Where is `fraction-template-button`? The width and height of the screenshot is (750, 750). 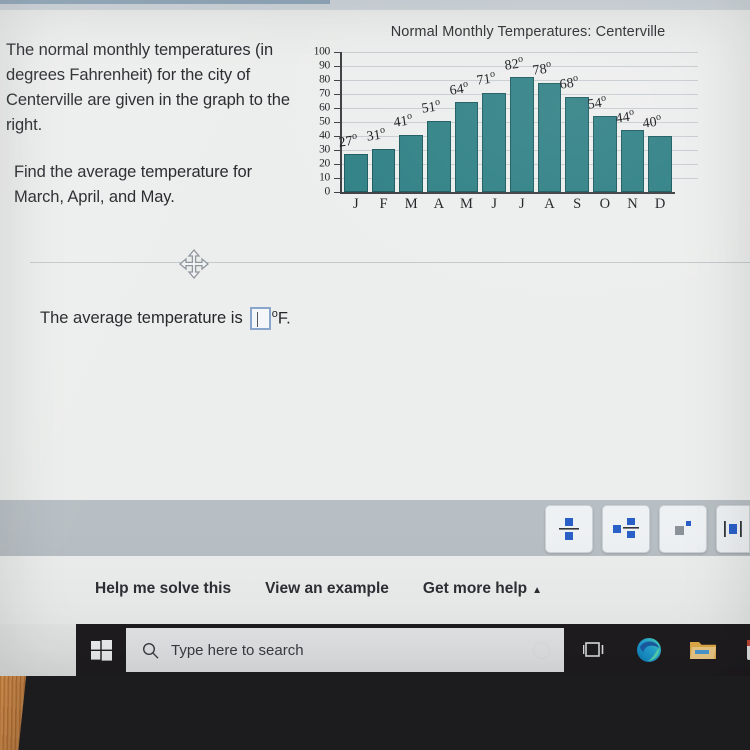 fraction-template-button is located at coordinates (569, 529).